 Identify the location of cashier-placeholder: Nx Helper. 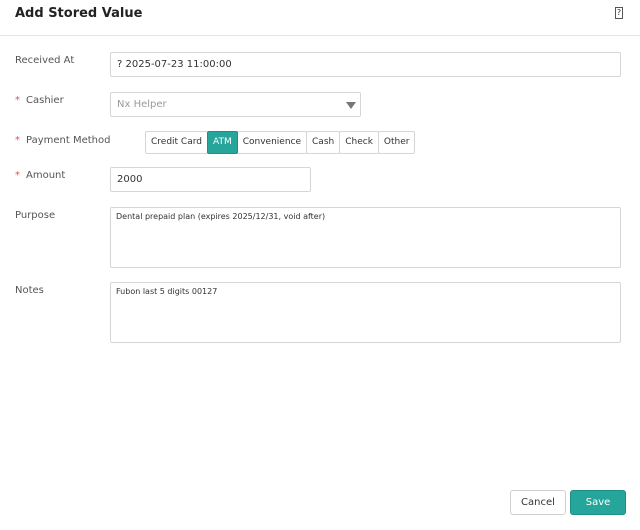
(142, 104).